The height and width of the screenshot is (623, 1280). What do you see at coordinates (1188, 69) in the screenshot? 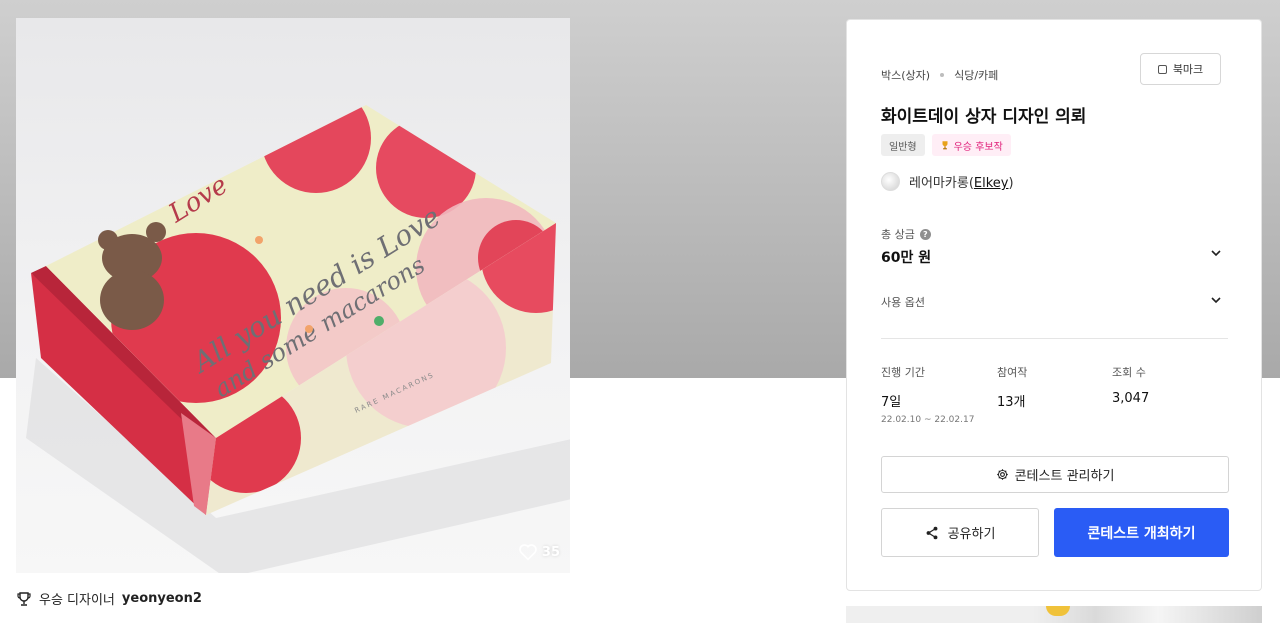
I see `bookmark-label: 북마크` at bounding box center [1188, 69].